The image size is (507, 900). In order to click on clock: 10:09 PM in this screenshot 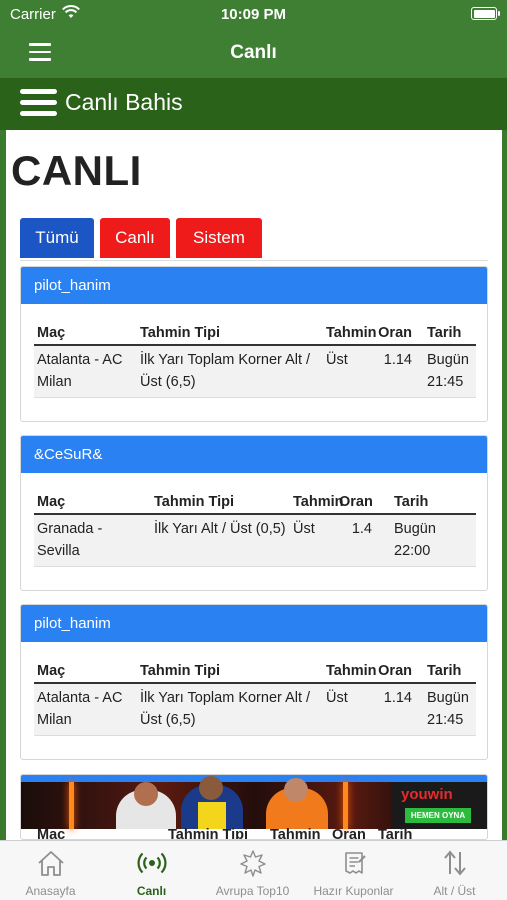, I will do `click(253, 14)`.